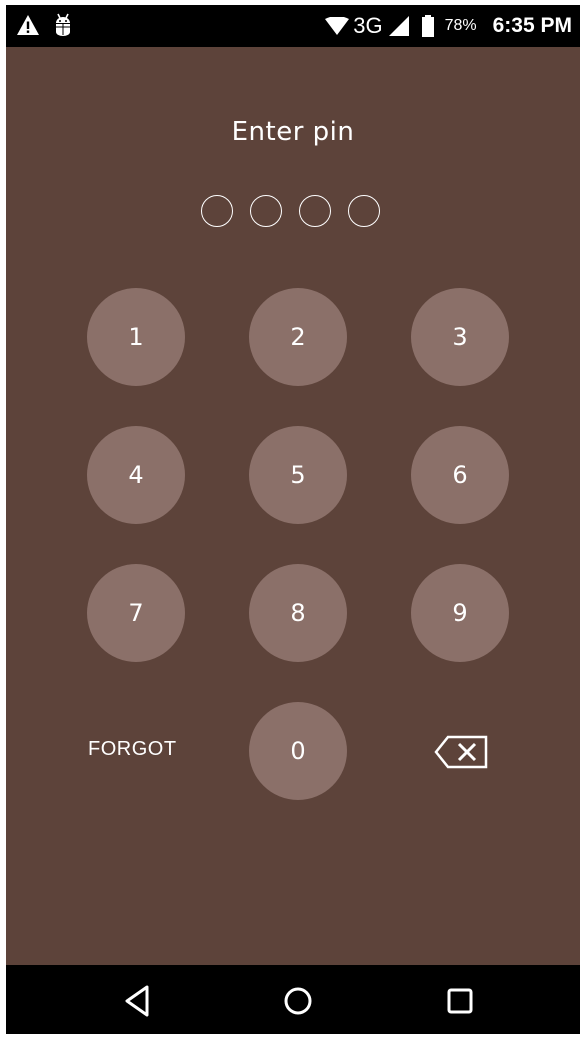  Describe the element at coordinates (28, 25) in the screenshot. I see `warning-icon` at that location.